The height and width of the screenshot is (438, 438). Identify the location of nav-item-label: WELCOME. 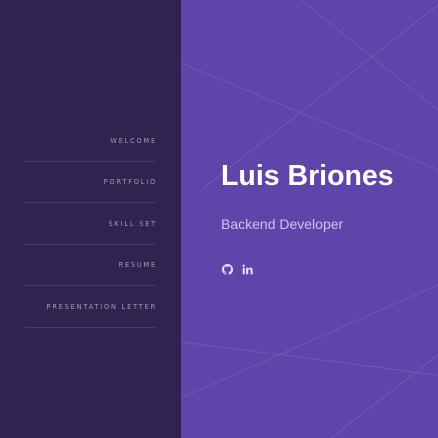
(133, 140).